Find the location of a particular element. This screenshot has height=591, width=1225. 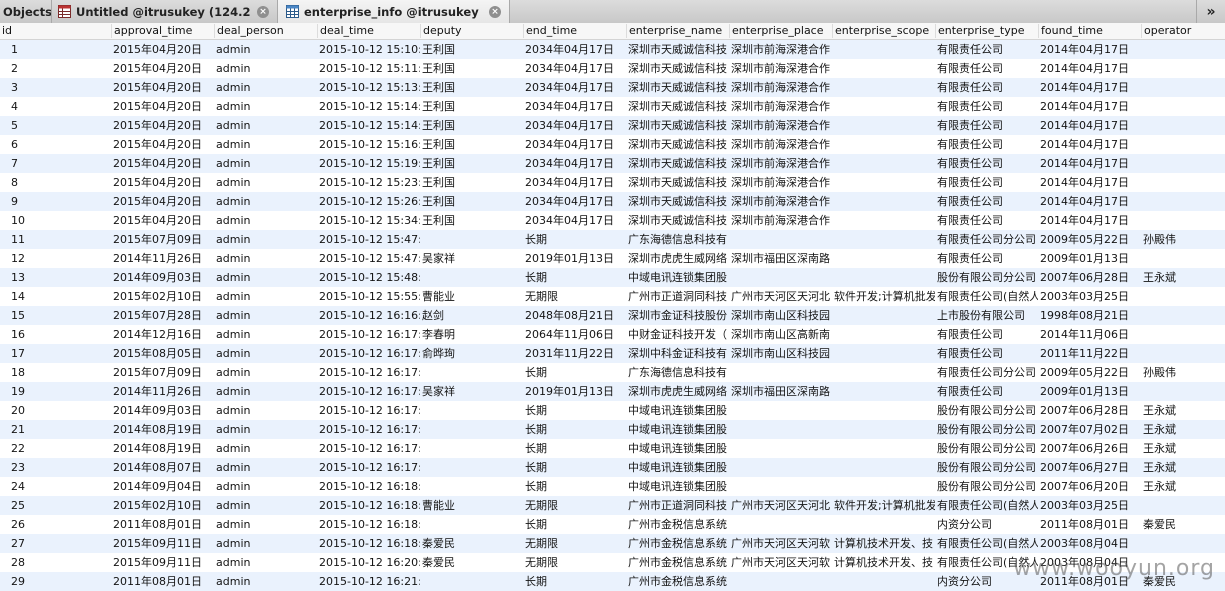

more-tabs-button: » is located at coordinates (1210, 11).